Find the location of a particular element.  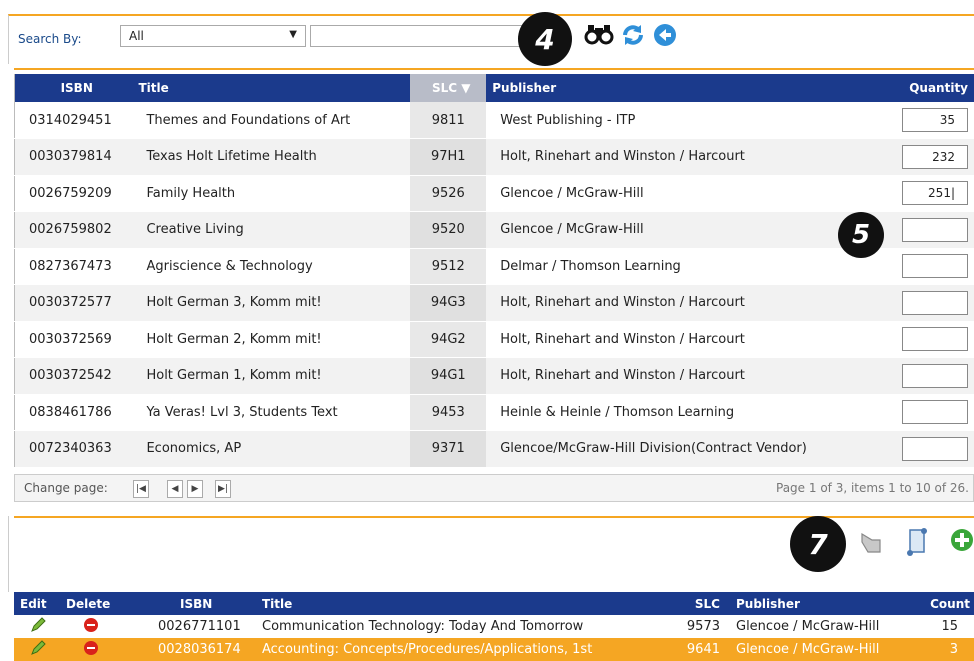

callout-badge-4: 4 is located at coordinates (545, 39).